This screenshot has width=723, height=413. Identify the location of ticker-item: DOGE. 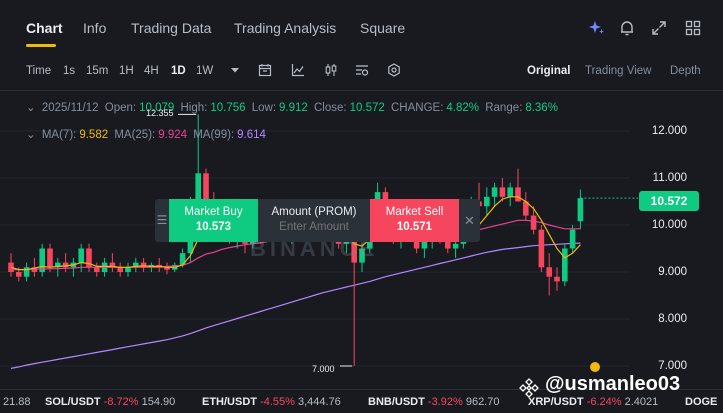
(701, 402).